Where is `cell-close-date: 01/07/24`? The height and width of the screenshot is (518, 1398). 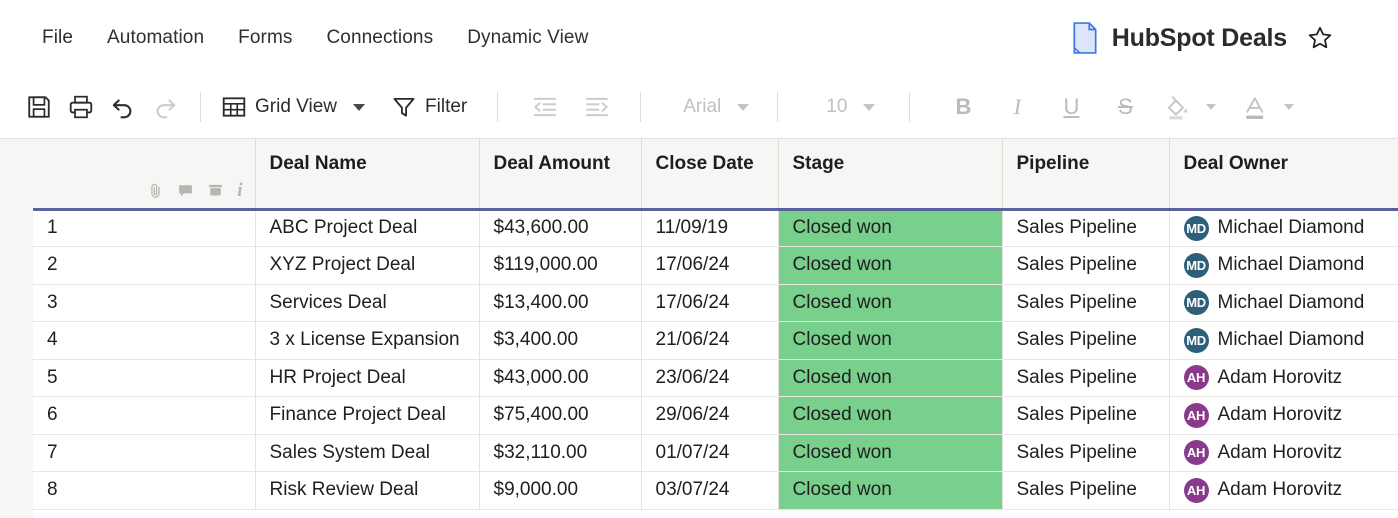
cell-close-date: 01/07/24 is located at coordinates (710, 453).